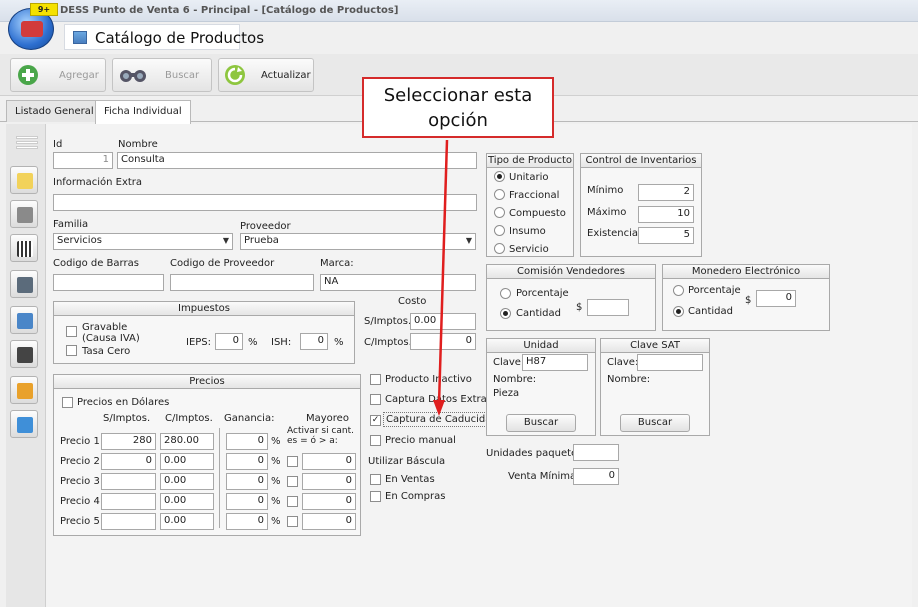 The image size is (918, 607). What do you see at coordinates (375, 379) in the screenshot?
I see `inactive-checkbox` at bounding box center [375, 379].